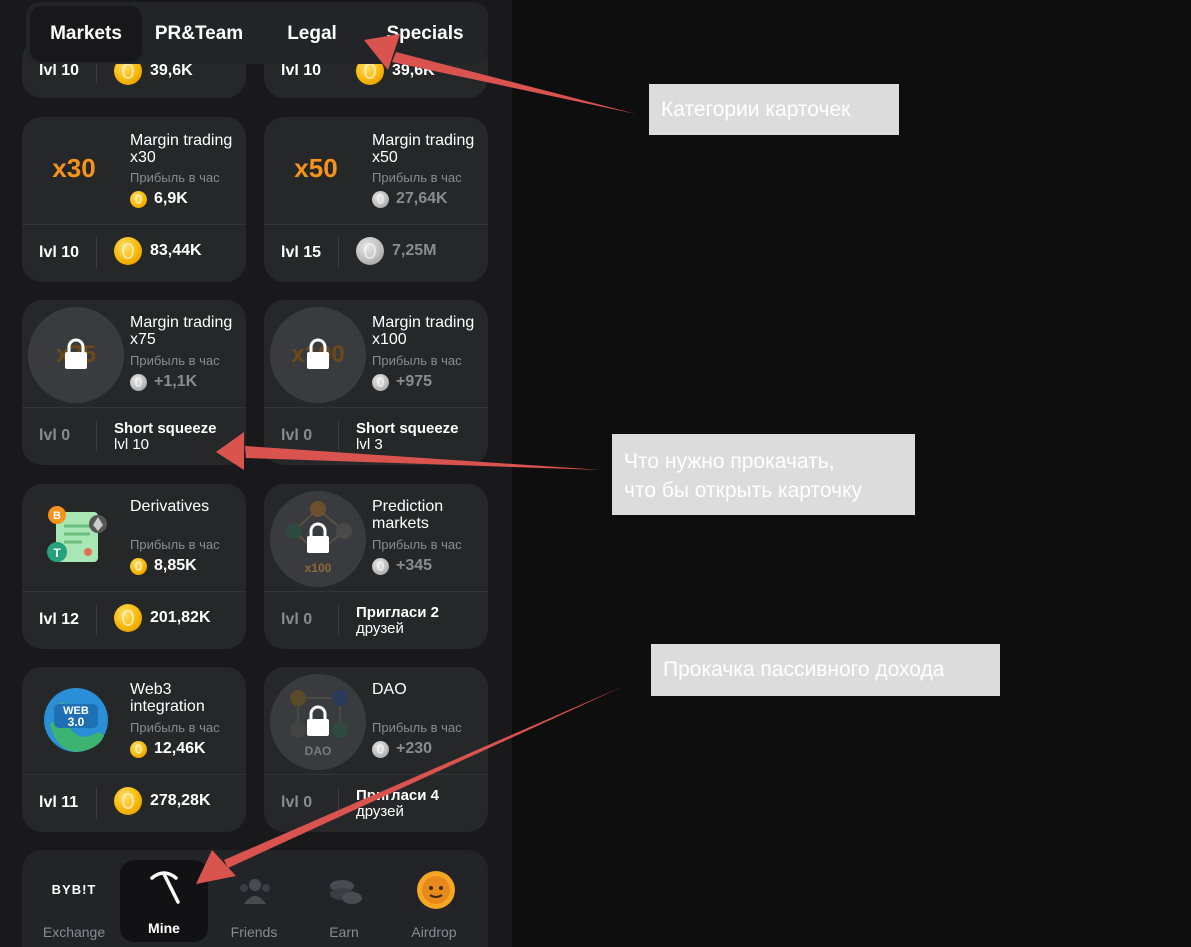  Describe the element at coordinates (382, 52) in the screenshot. I see `arrowhead-categories` at that location.